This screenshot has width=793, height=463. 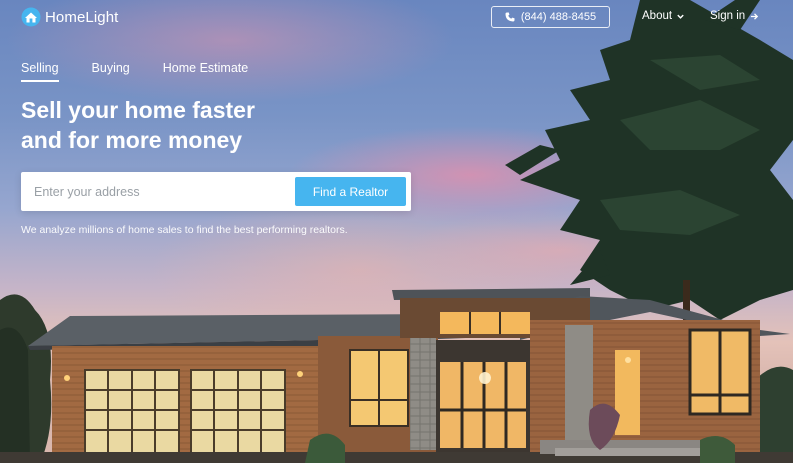 What do you see at coordinates (40, 71) in the screenshot?
I see `tab-selling: Selling` at bounding box center [40, 71].